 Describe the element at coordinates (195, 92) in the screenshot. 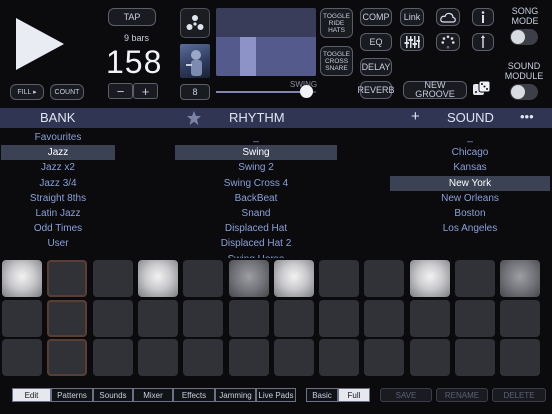

I see `counter-display: 8` at that location.